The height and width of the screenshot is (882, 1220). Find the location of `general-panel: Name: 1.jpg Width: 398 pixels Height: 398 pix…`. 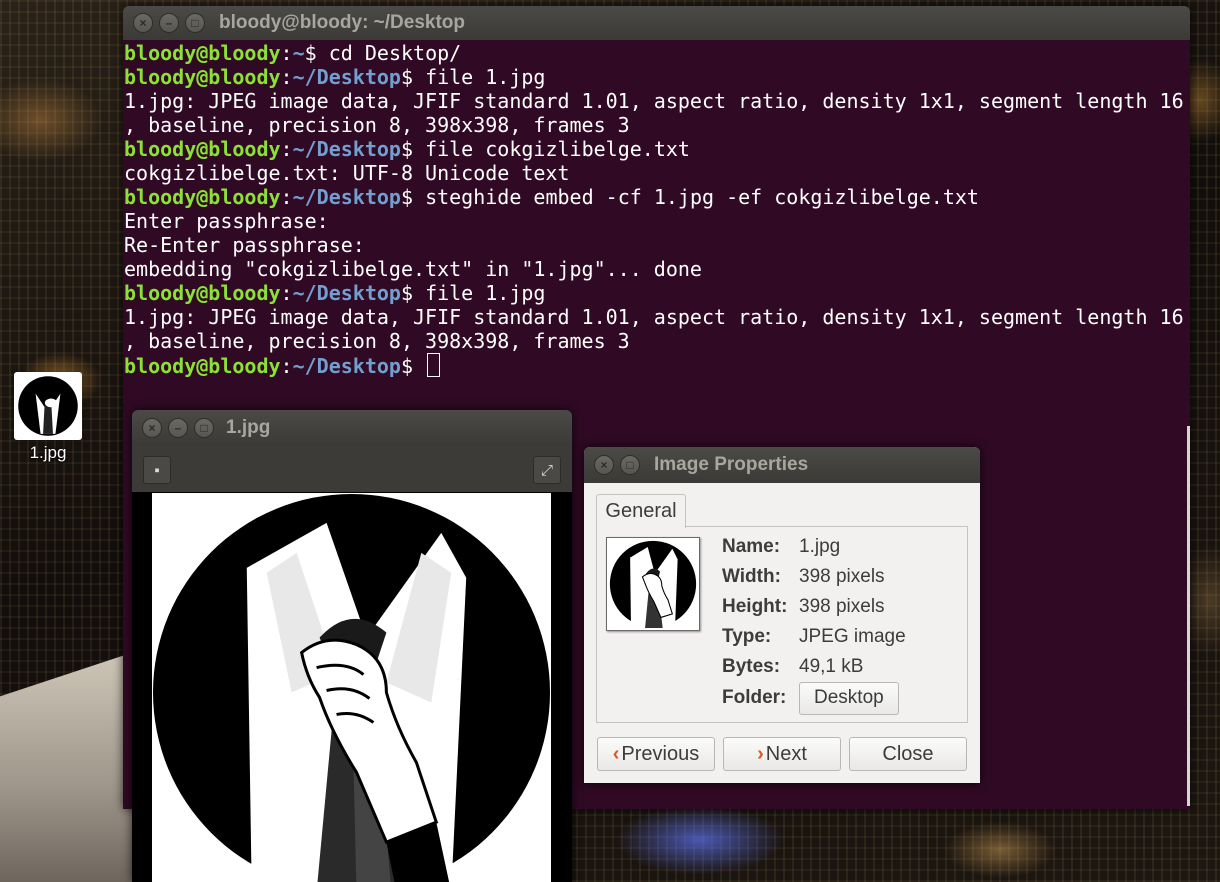

general-panel: Name: 1.jpg Width: 398 pixels Height: 398 pix… is located at coordinates (782, 624).